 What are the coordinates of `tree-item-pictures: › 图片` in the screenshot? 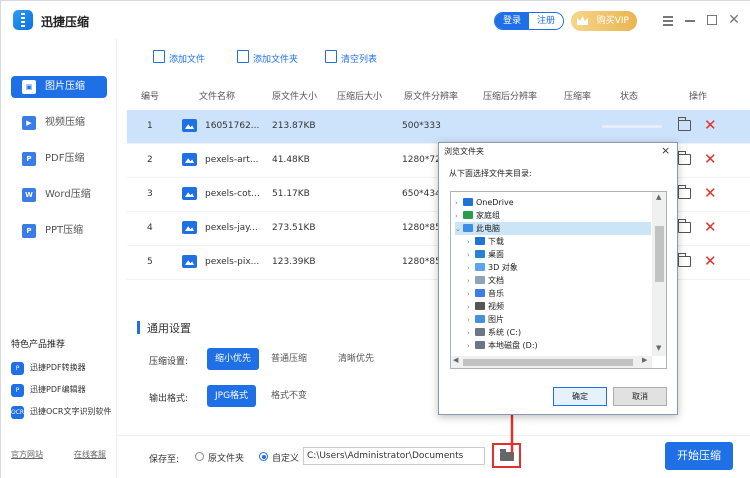 It's located at (485, 319).